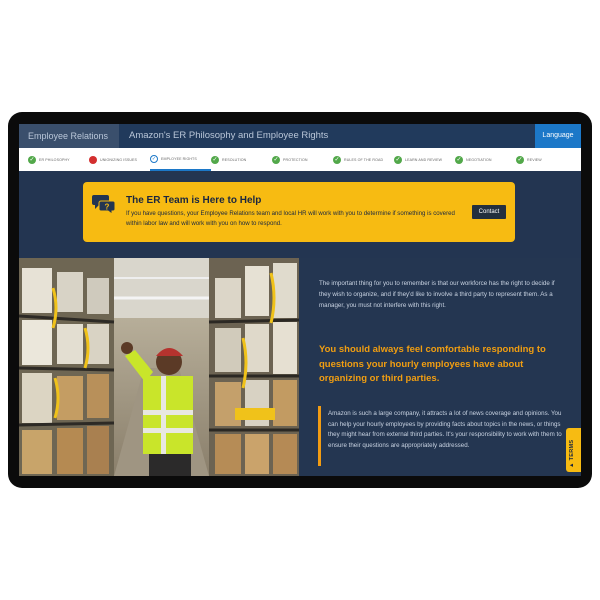  Describe the element at coordinates (234, 159) in the screenshot. I see `step-label: RESOLUTION` at that location.